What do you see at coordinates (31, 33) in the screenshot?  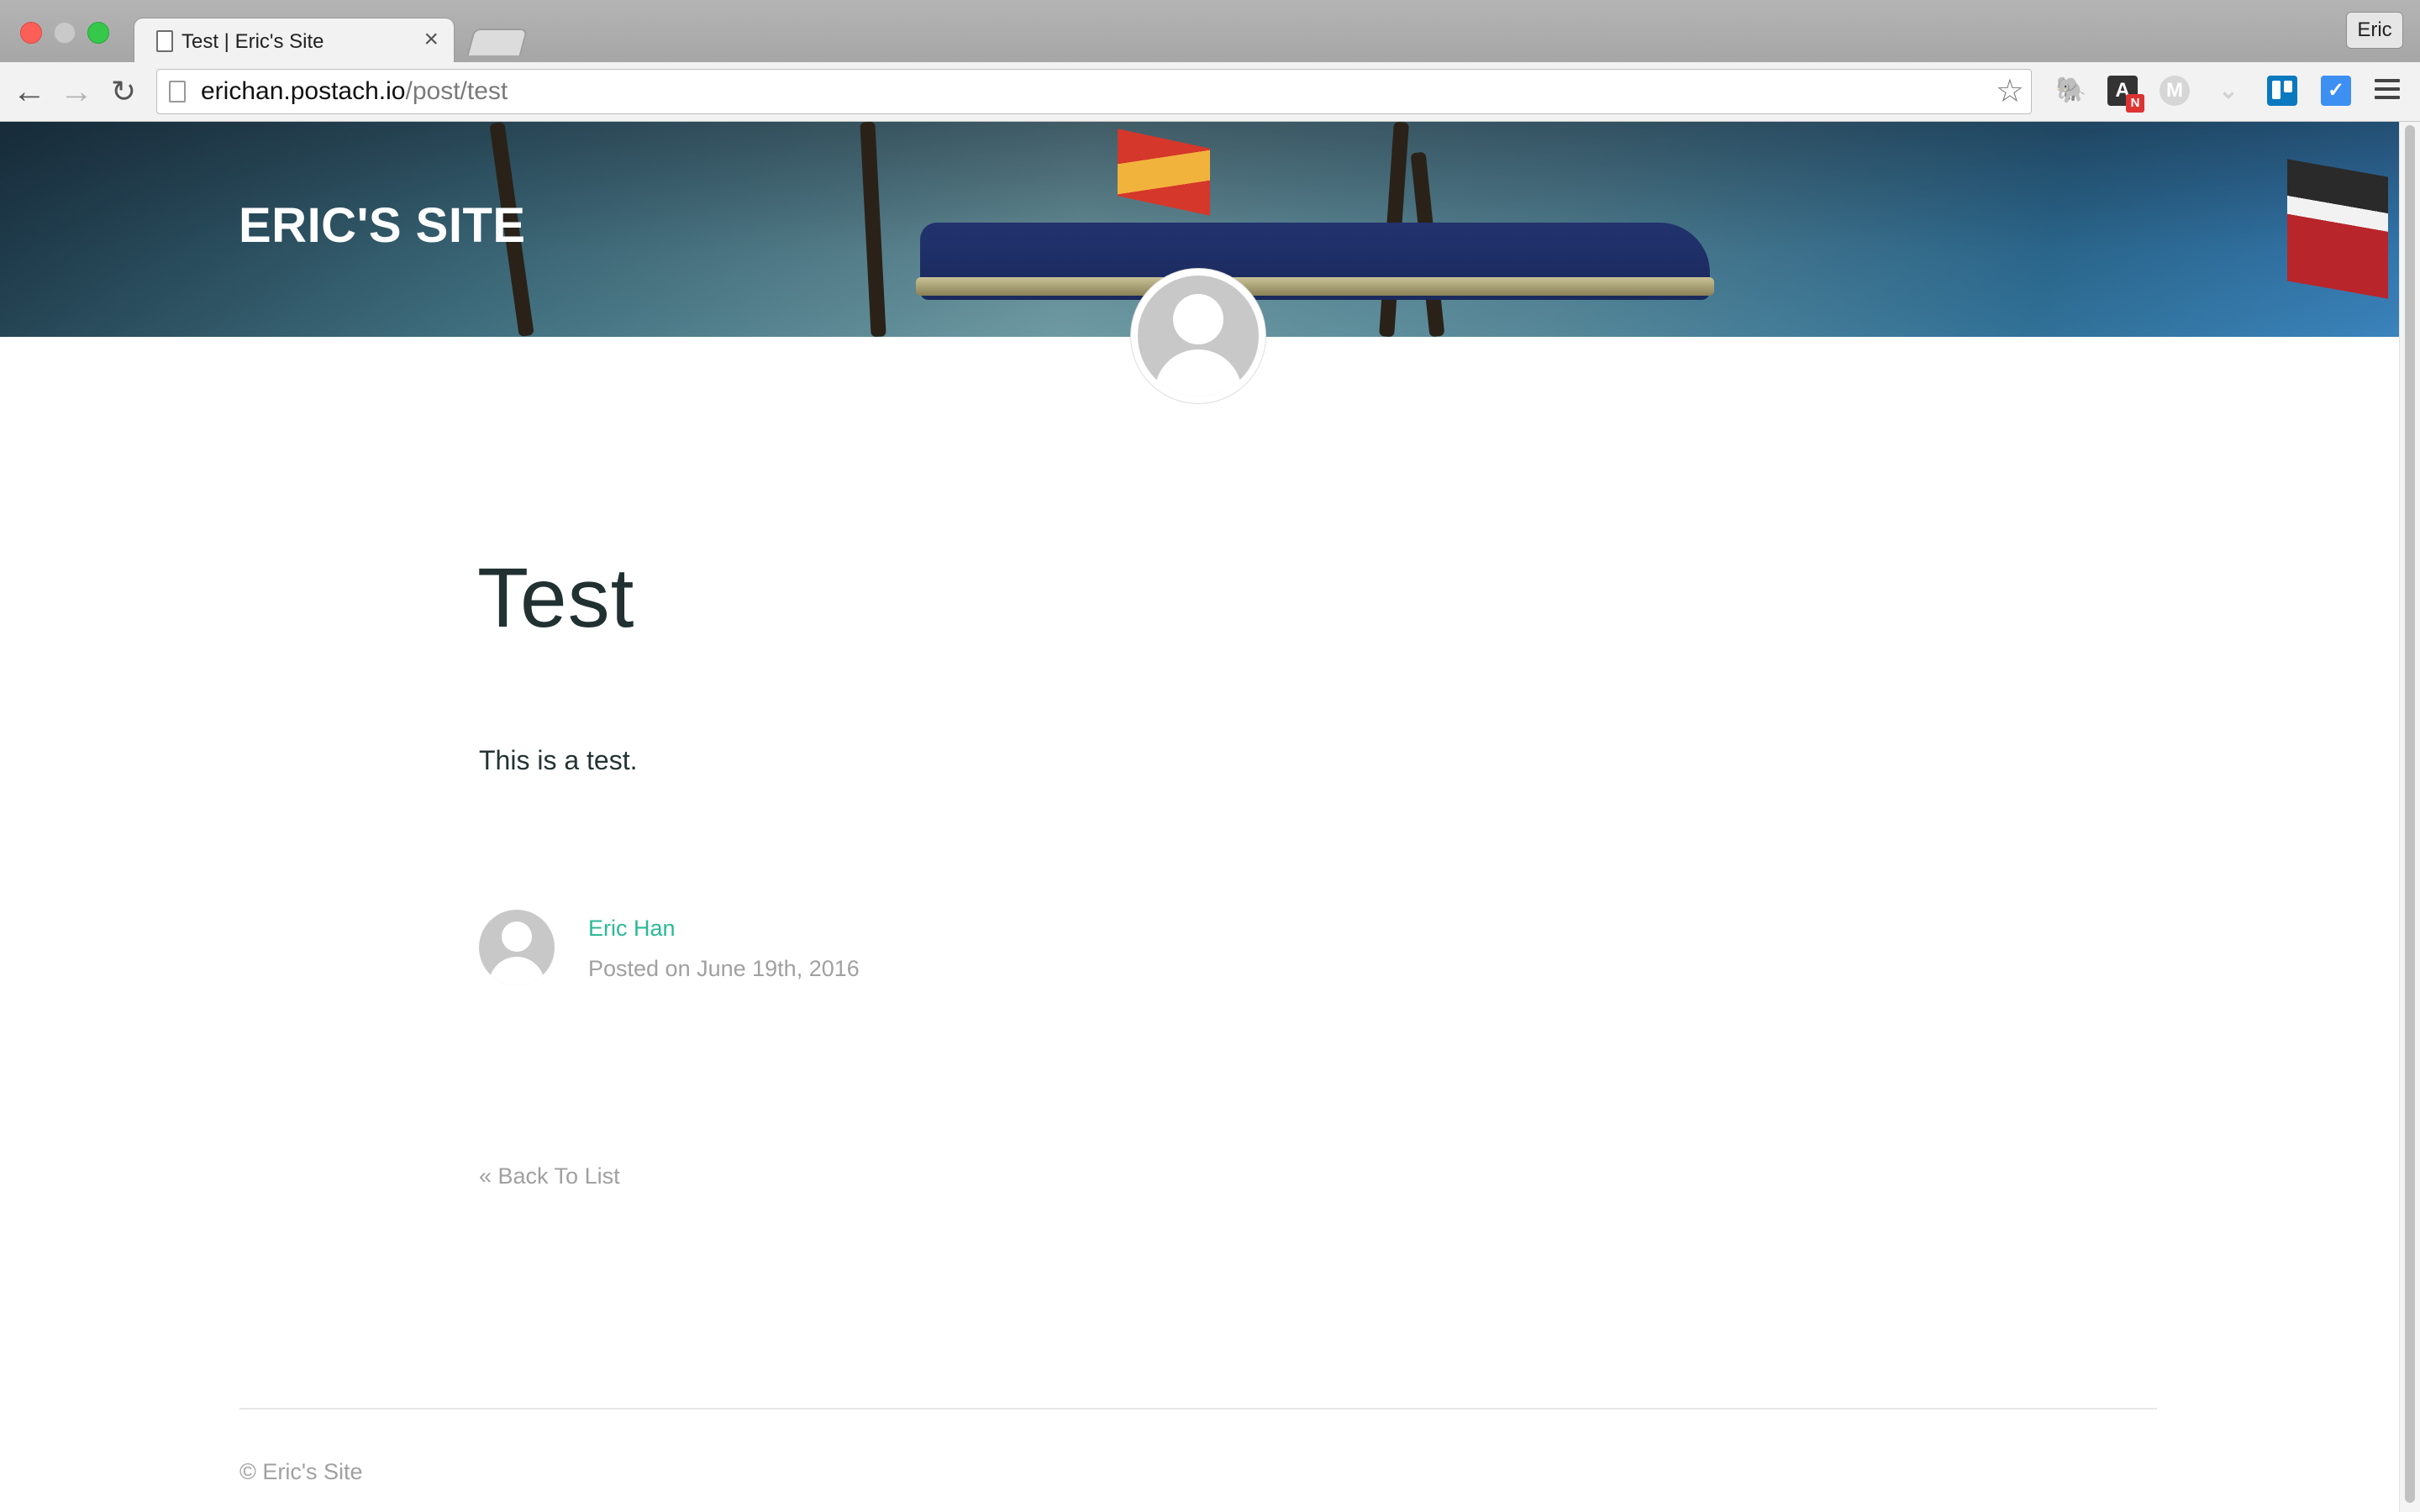 I see `window-close-button` at bounding box center [31, 33].